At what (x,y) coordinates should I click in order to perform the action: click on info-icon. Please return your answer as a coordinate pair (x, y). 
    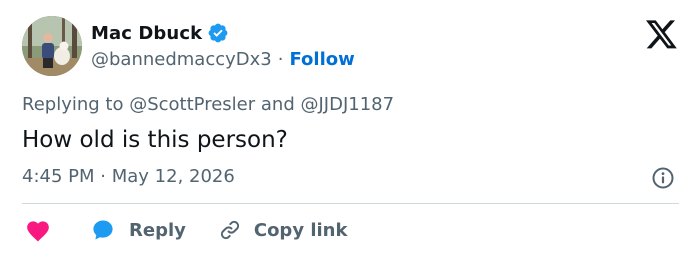
    Looking at the image, I should click on (663, 178).